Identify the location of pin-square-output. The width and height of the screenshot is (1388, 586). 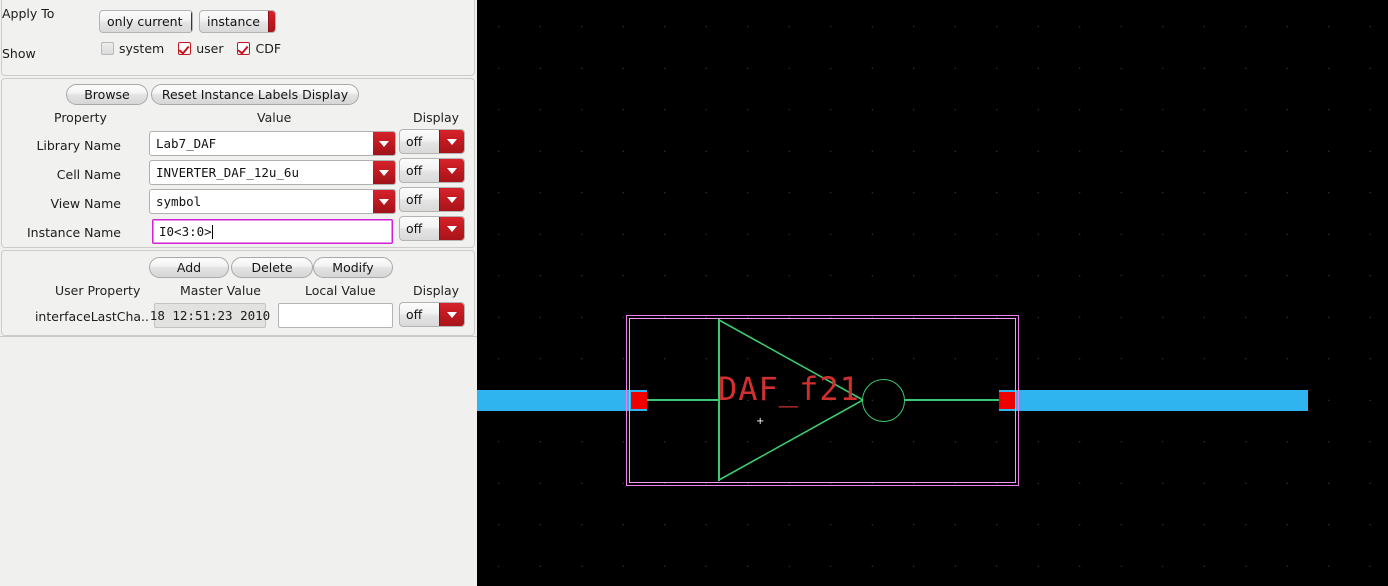
(1007, 400).